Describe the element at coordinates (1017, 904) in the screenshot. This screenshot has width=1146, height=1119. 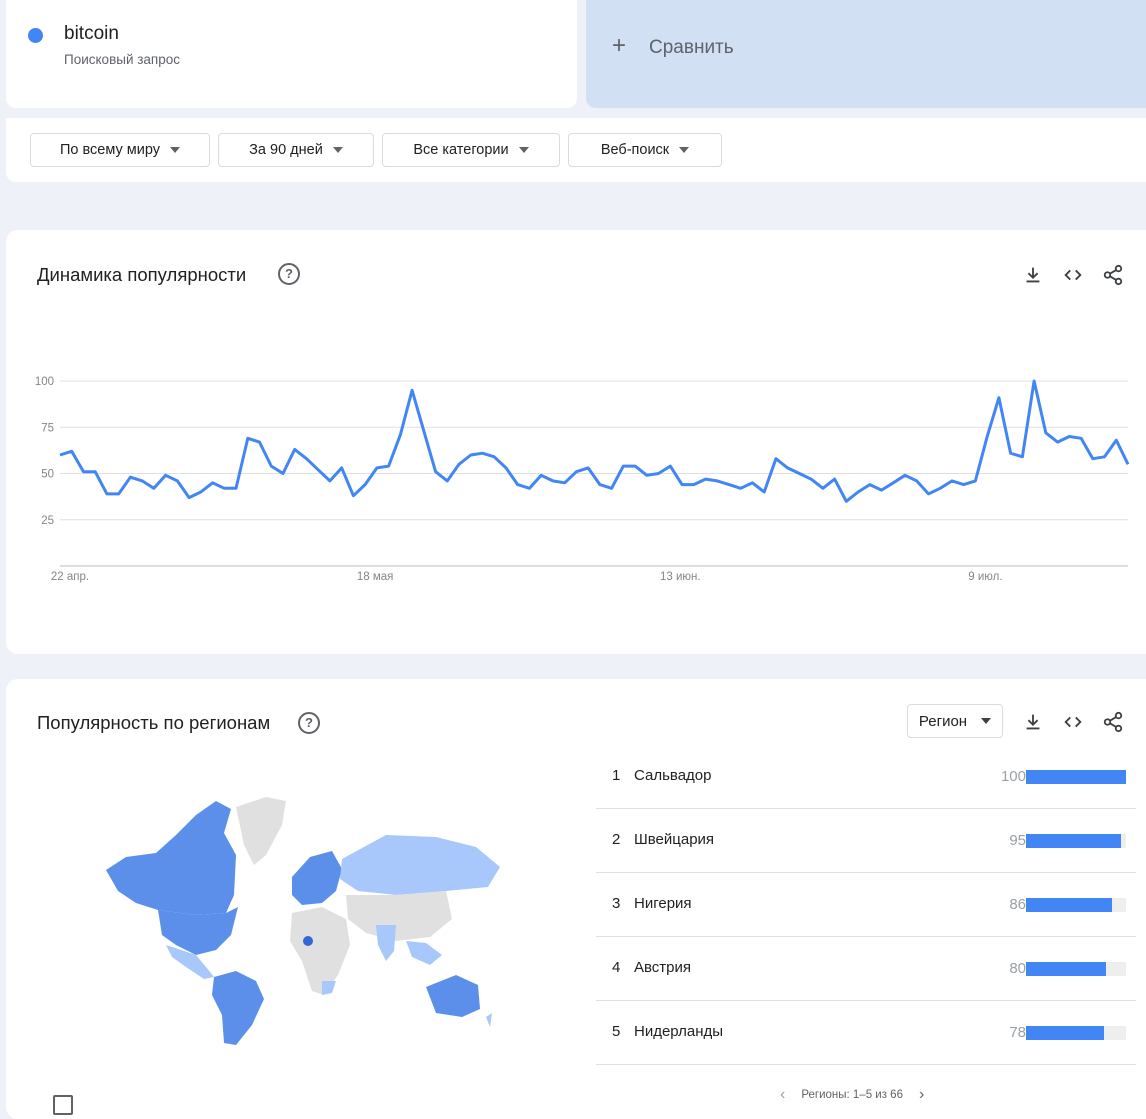
I see `region-value: 86` at that location.